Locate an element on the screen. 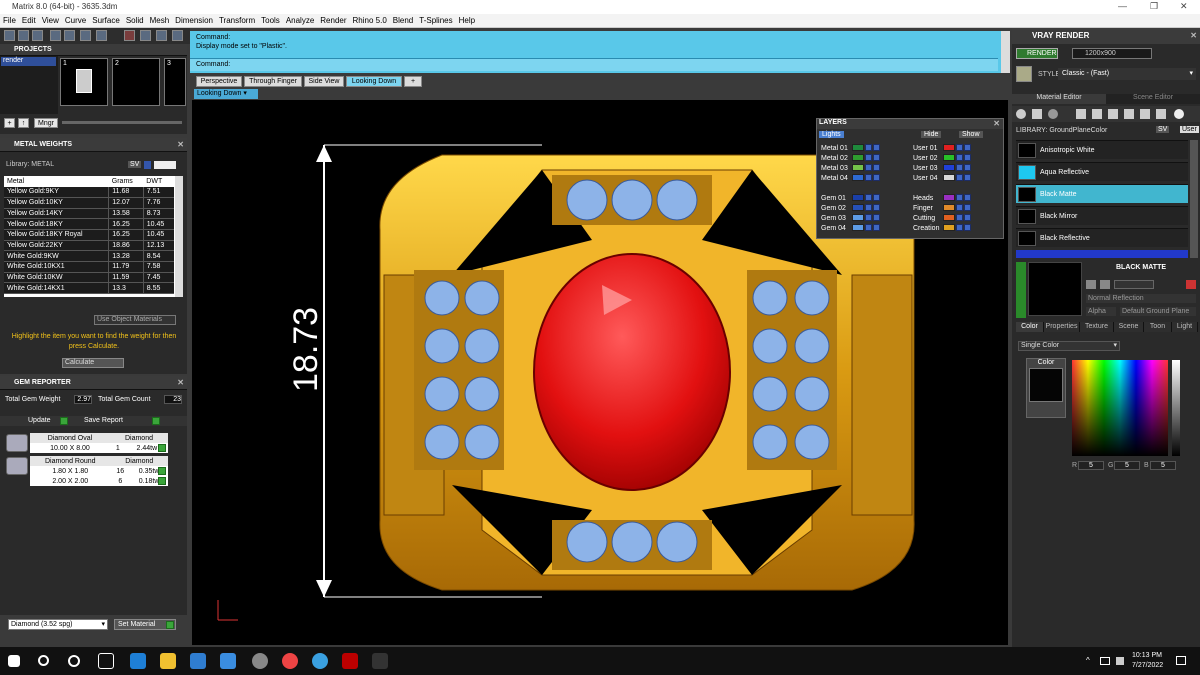 Image resolution: width=1200 pixels, height=675 pixels. menu-tools: Tools is located at coordinates (270, 19).